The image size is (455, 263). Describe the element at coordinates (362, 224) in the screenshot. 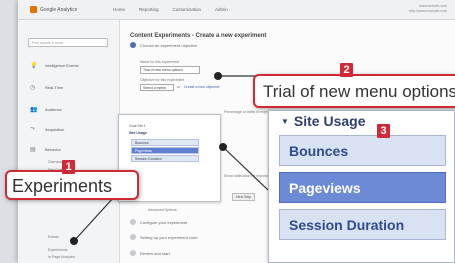

I see `option-session-duration: Session Duration` at that location.